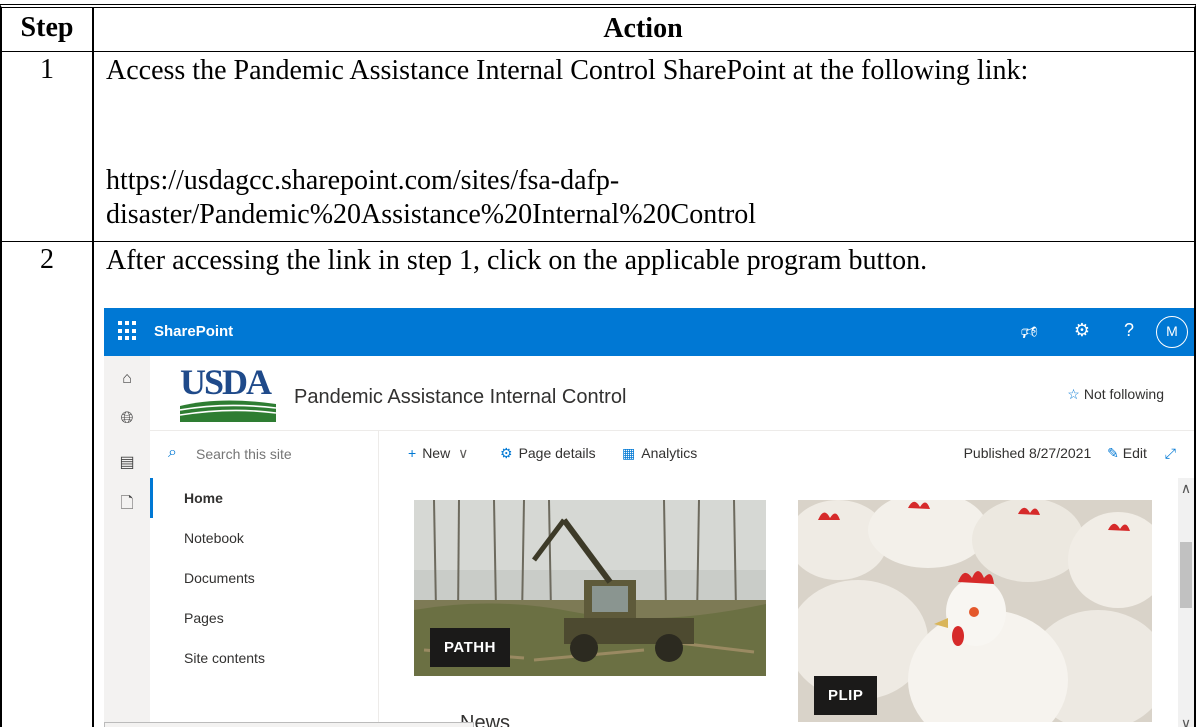 The image size is (1196, 727). What do you see at coordinates (127, 541) in the screenshot?
I see `app-bar: ⌂ 🌐︎ ▤ 🗋︎` at bounding box center [127, 541].